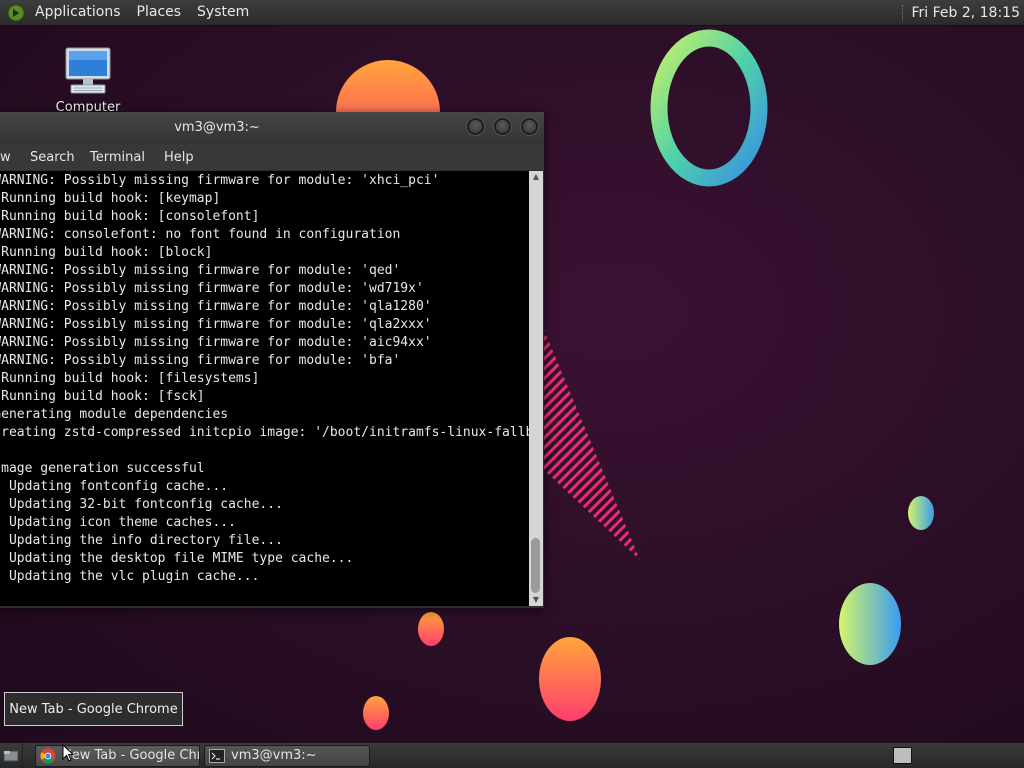 Image resolution: width=1024 pixels, height=768 pixels. What do you see at coordinates (102, 468) in the screenshot?
I see `terminal-line: ==> Image generation successful` at bounding box center [102, 468].